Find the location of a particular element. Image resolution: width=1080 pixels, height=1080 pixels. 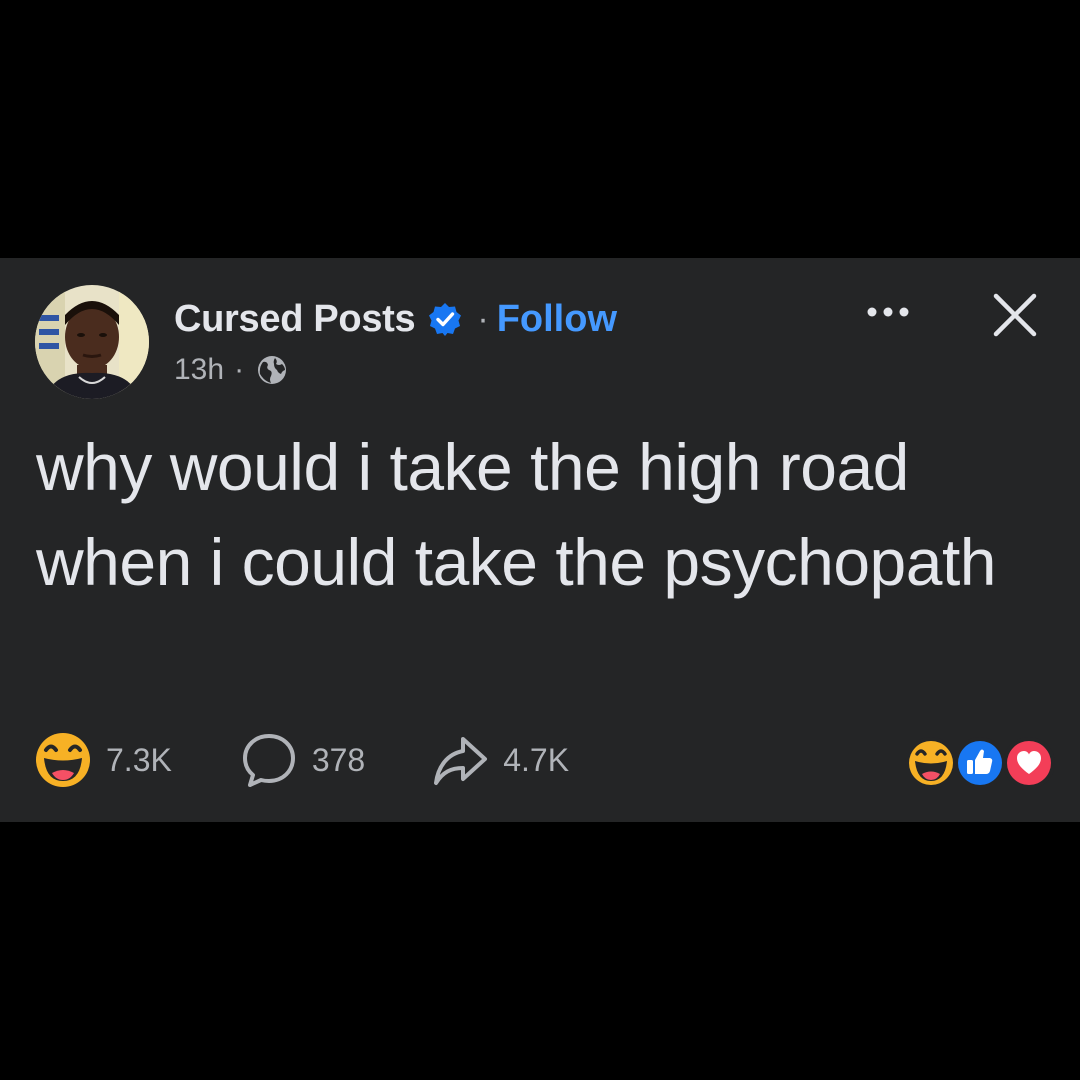

like-reaction-icon is located at coordinates (980, 763).